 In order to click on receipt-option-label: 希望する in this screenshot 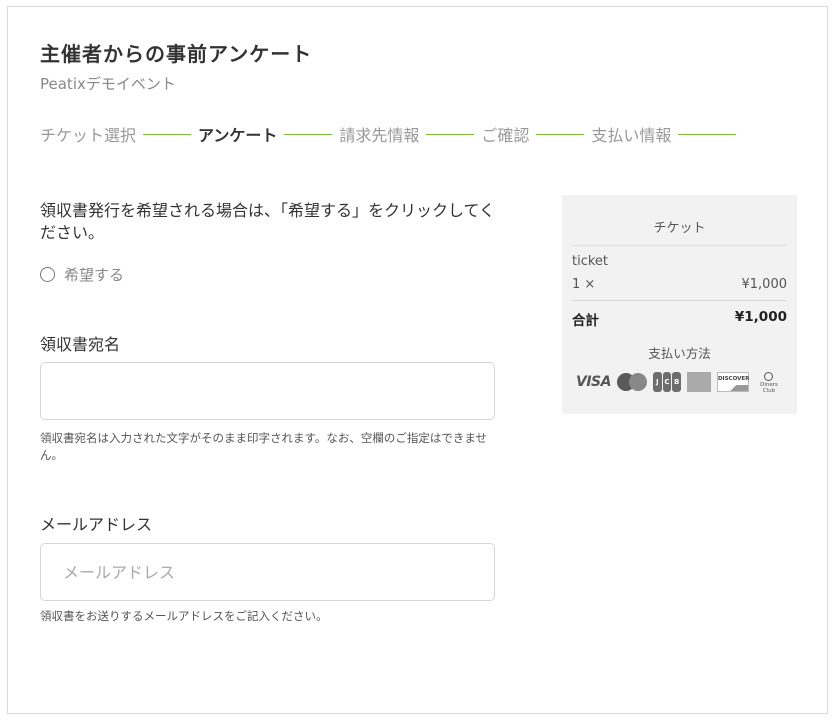, I will do `click(94, 274)`.